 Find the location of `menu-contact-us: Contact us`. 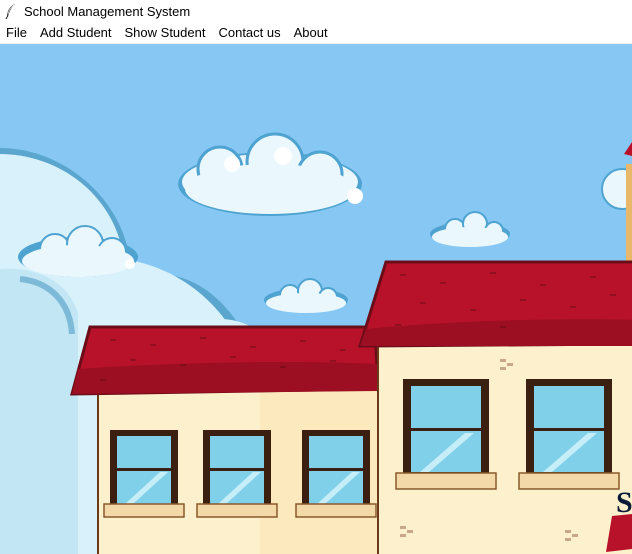

menu-contact-us: Contact us is located at coordinates (249, 32).